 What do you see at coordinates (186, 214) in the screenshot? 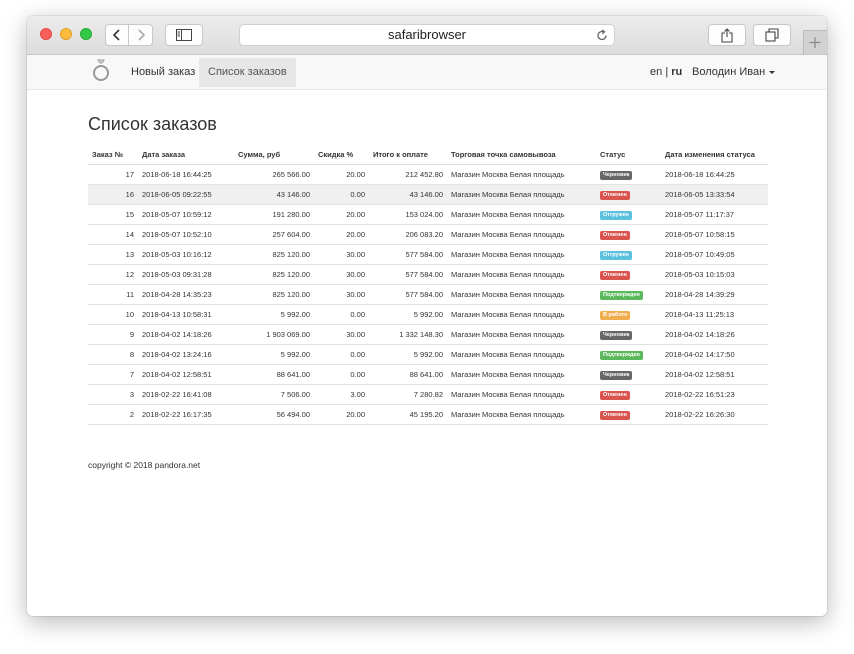
I see `cell-order-date: 2018-05-07 10:59:12` at bounding box center [186, 214].